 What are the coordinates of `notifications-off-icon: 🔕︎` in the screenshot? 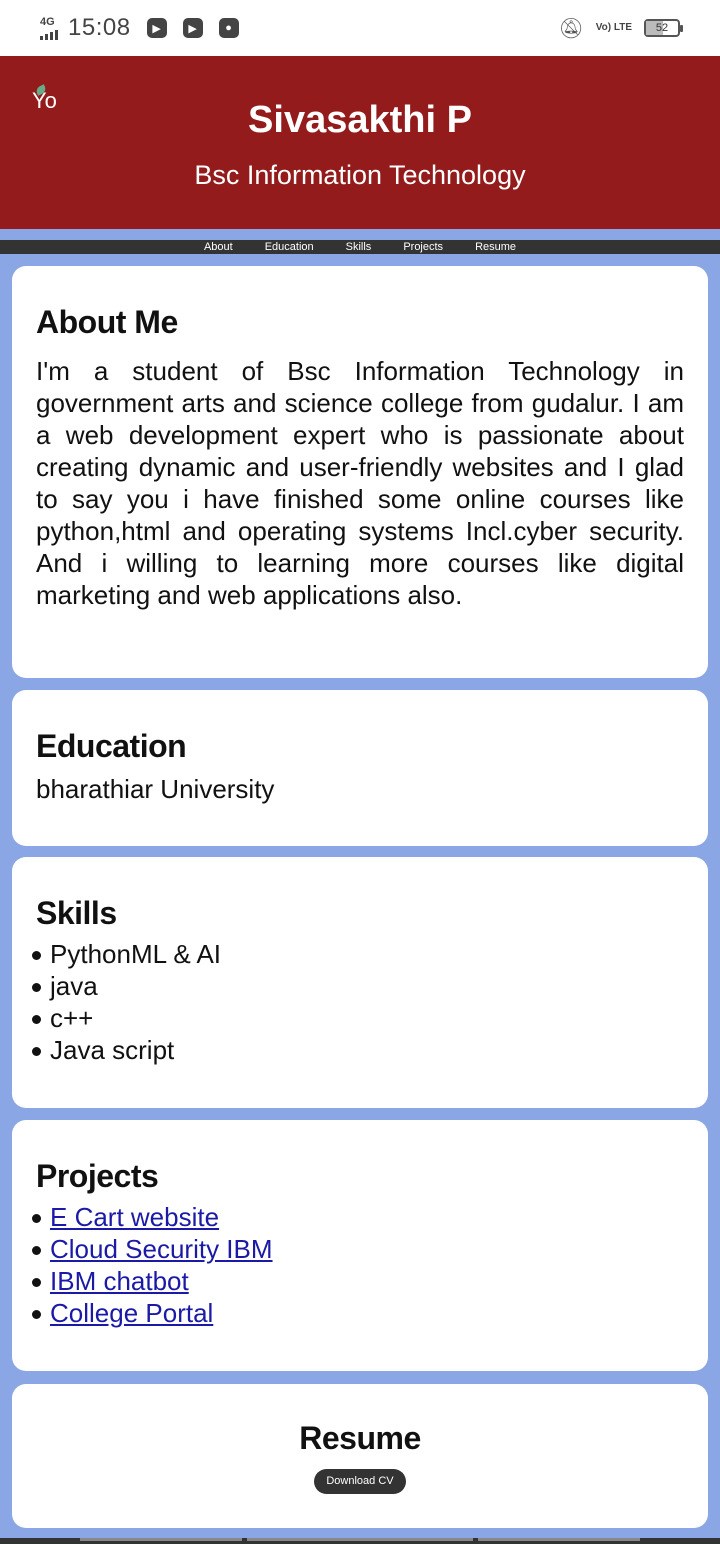 It's located at (571, 28).